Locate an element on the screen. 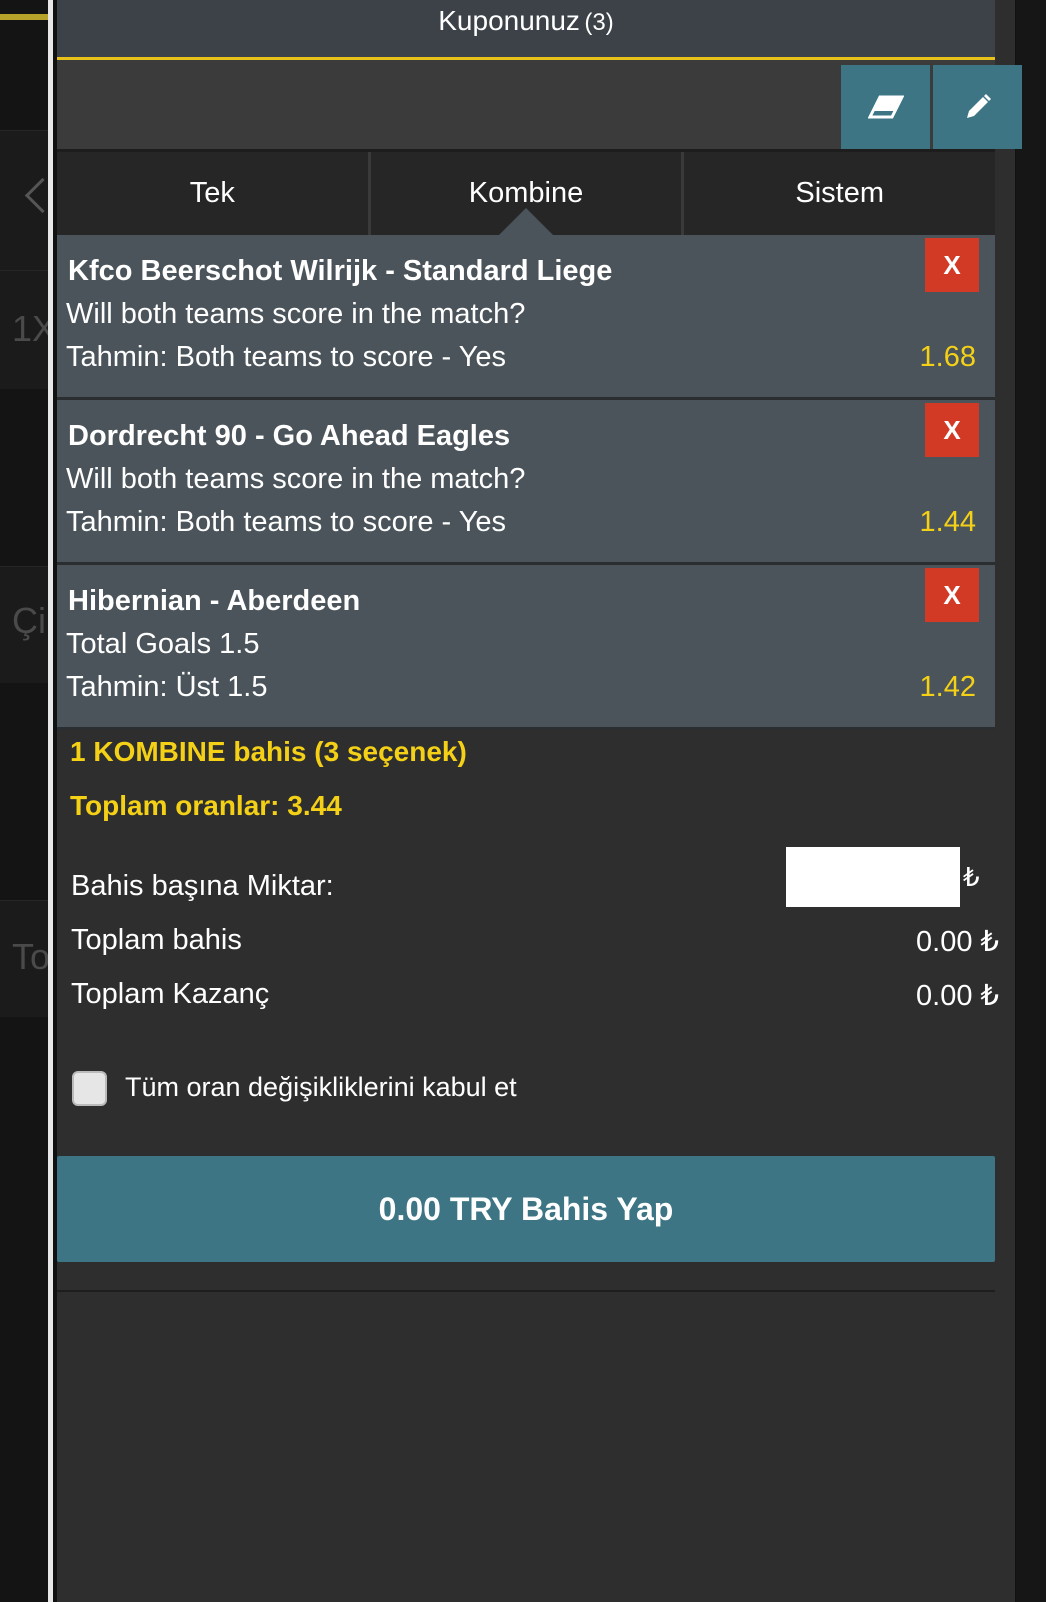 This screenshot has width=1046, height=1602. bet-type-tabs: Tek Kombine Sistem is located at coordinates (526, 192).